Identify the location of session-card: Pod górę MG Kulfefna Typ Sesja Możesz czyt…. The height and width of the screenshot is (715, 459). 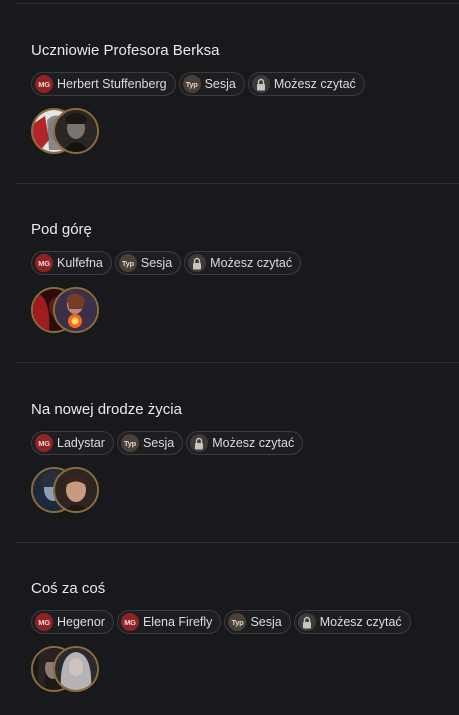
(245, 277).